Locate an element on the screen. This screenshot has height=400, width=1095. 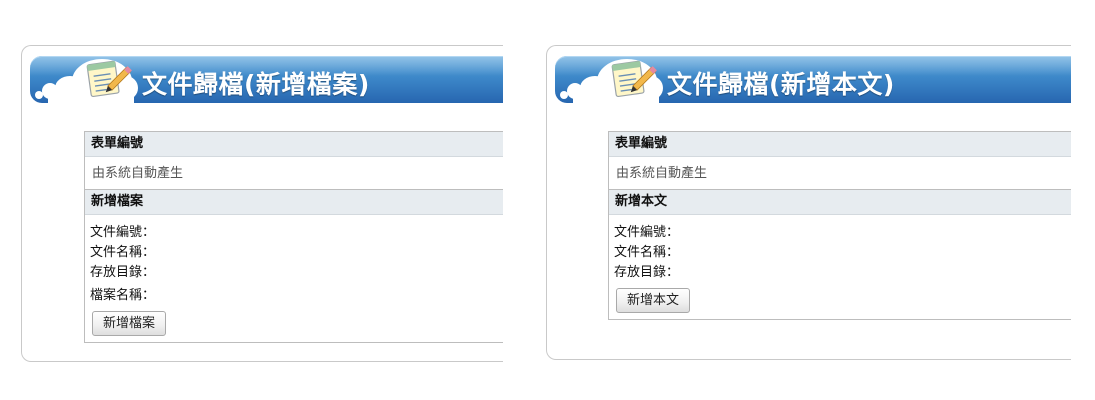
field-list: 文件編號： 文件名稱： 存放目錄： 檔案名稱： 新增檔案 is located at coordinates (294, 275).